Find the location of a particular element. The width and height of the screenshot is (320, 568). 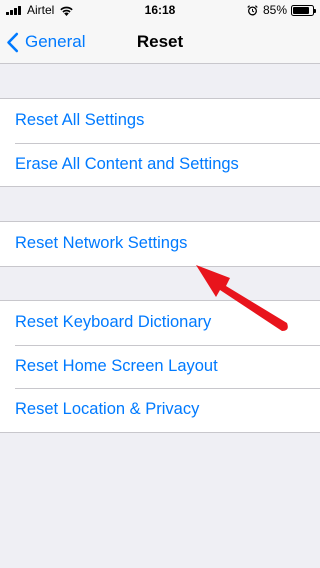

back-button-label: General is located at coordinates (55, 41).